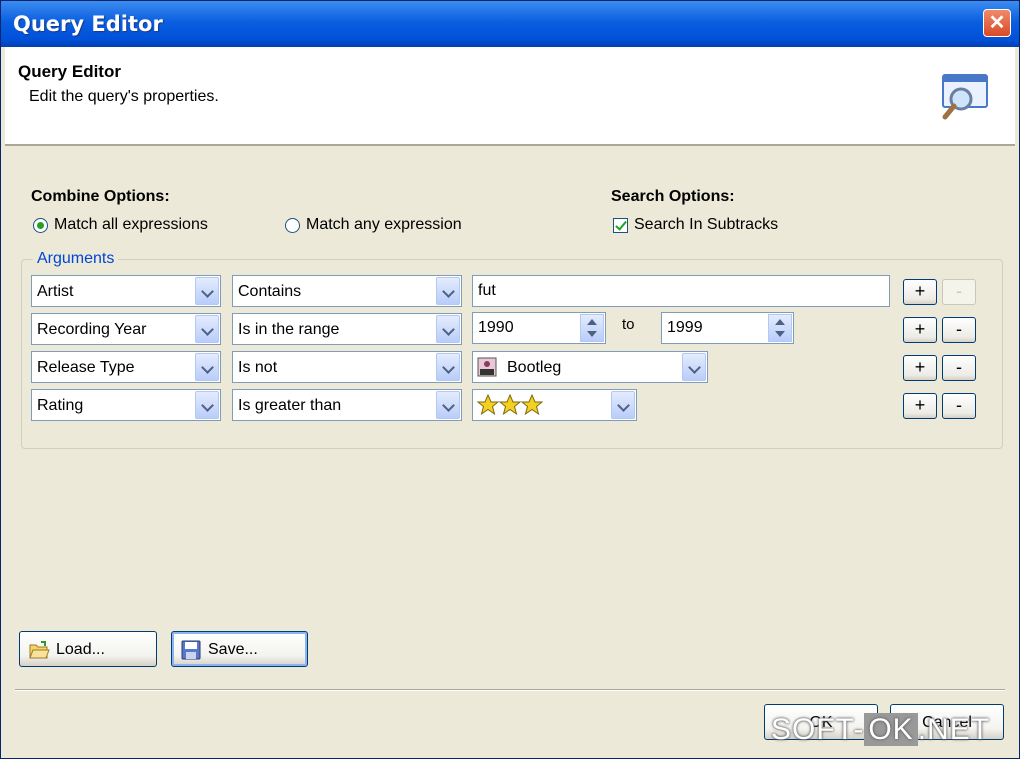 This screenshot has width=1020, height=759. I want to click on rating-select, so click(554, 405).